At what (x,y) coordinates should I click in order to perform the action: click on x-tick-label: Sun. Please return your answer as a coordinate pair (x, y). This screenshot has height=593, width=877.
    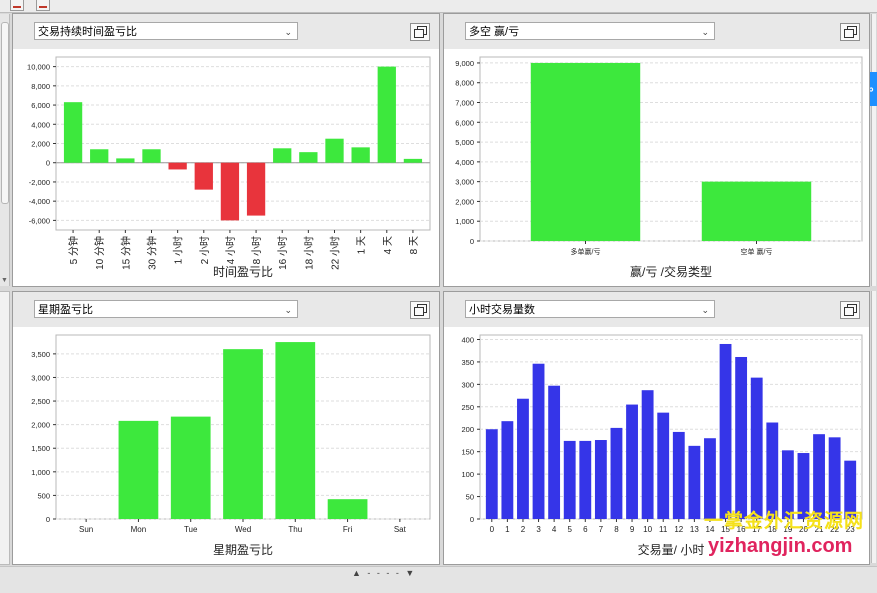
    Looking at the image, I should click on (86, 529).